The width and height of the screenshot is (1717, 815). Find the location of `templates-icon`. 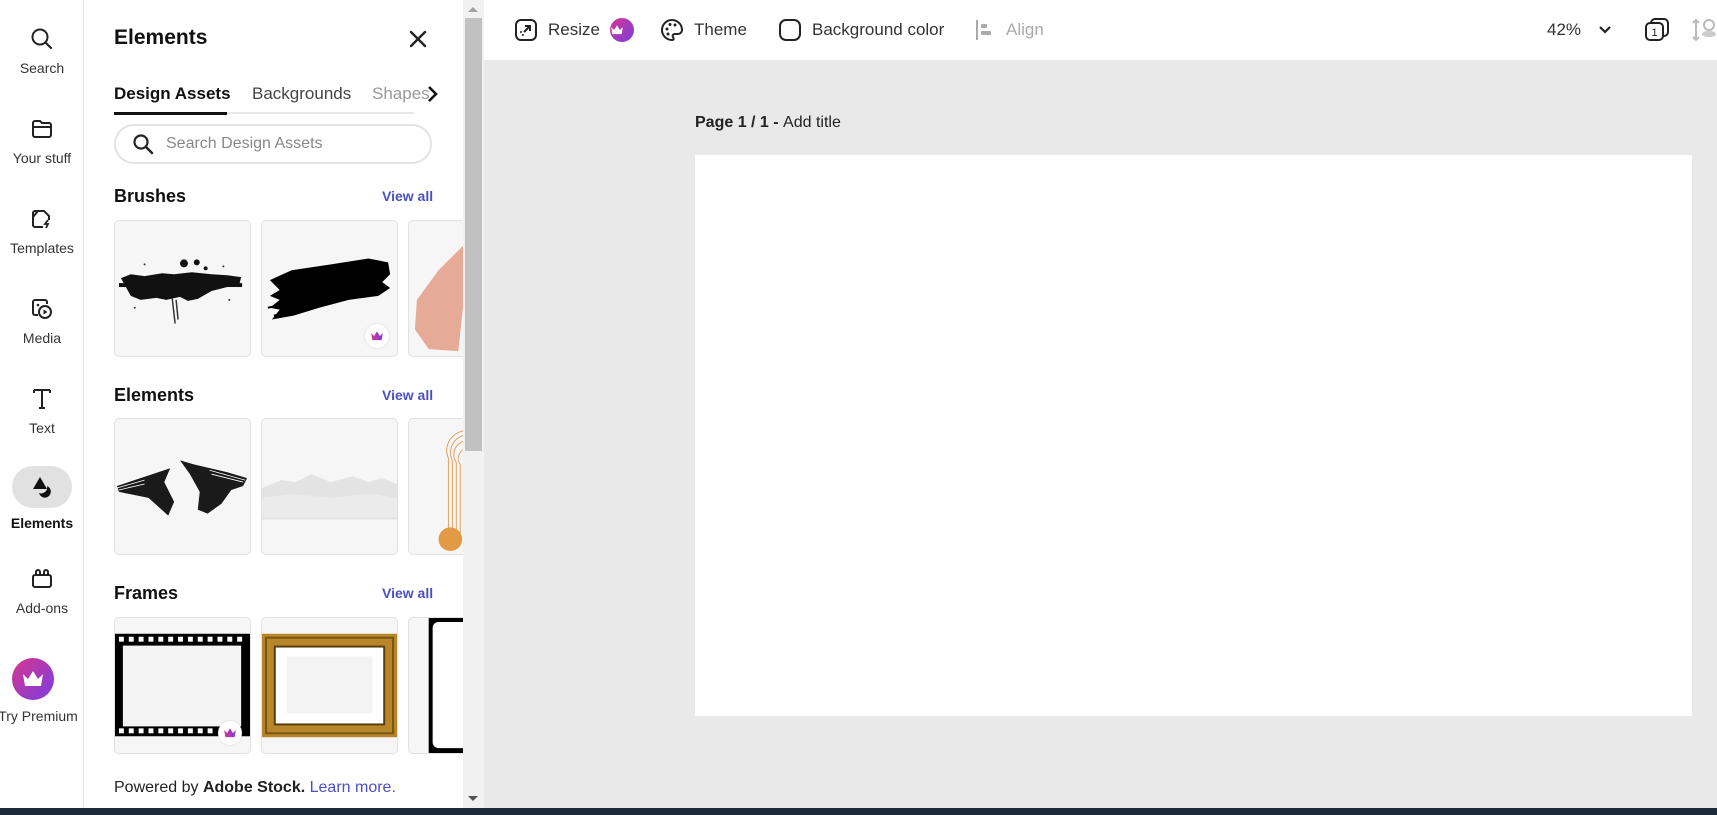

templates-icon is located at coordinates (41, 219).